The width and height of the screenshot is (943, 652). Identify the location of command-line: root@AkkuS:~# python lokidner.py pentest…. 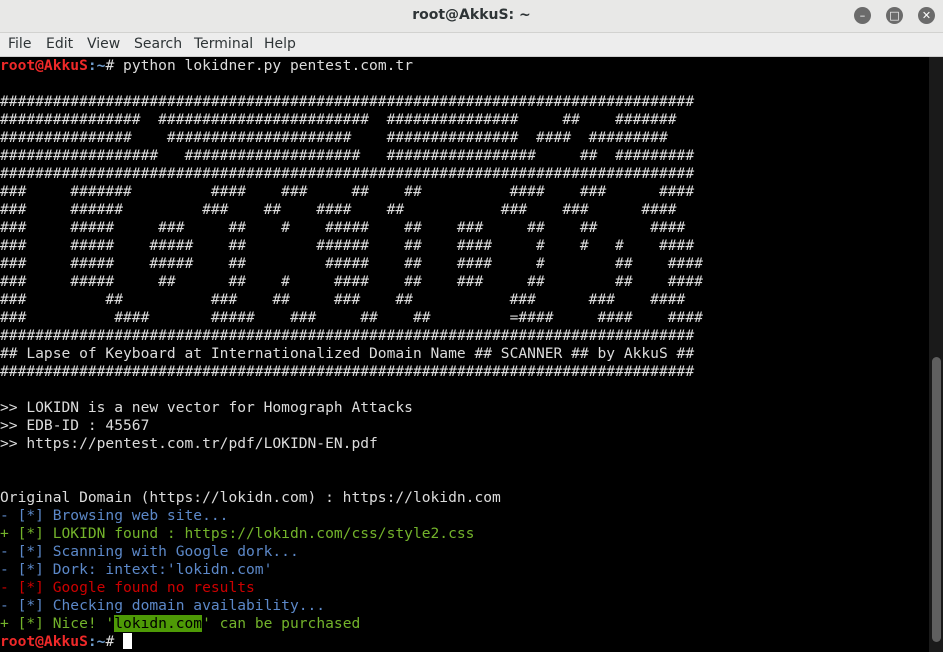
(464, 66).